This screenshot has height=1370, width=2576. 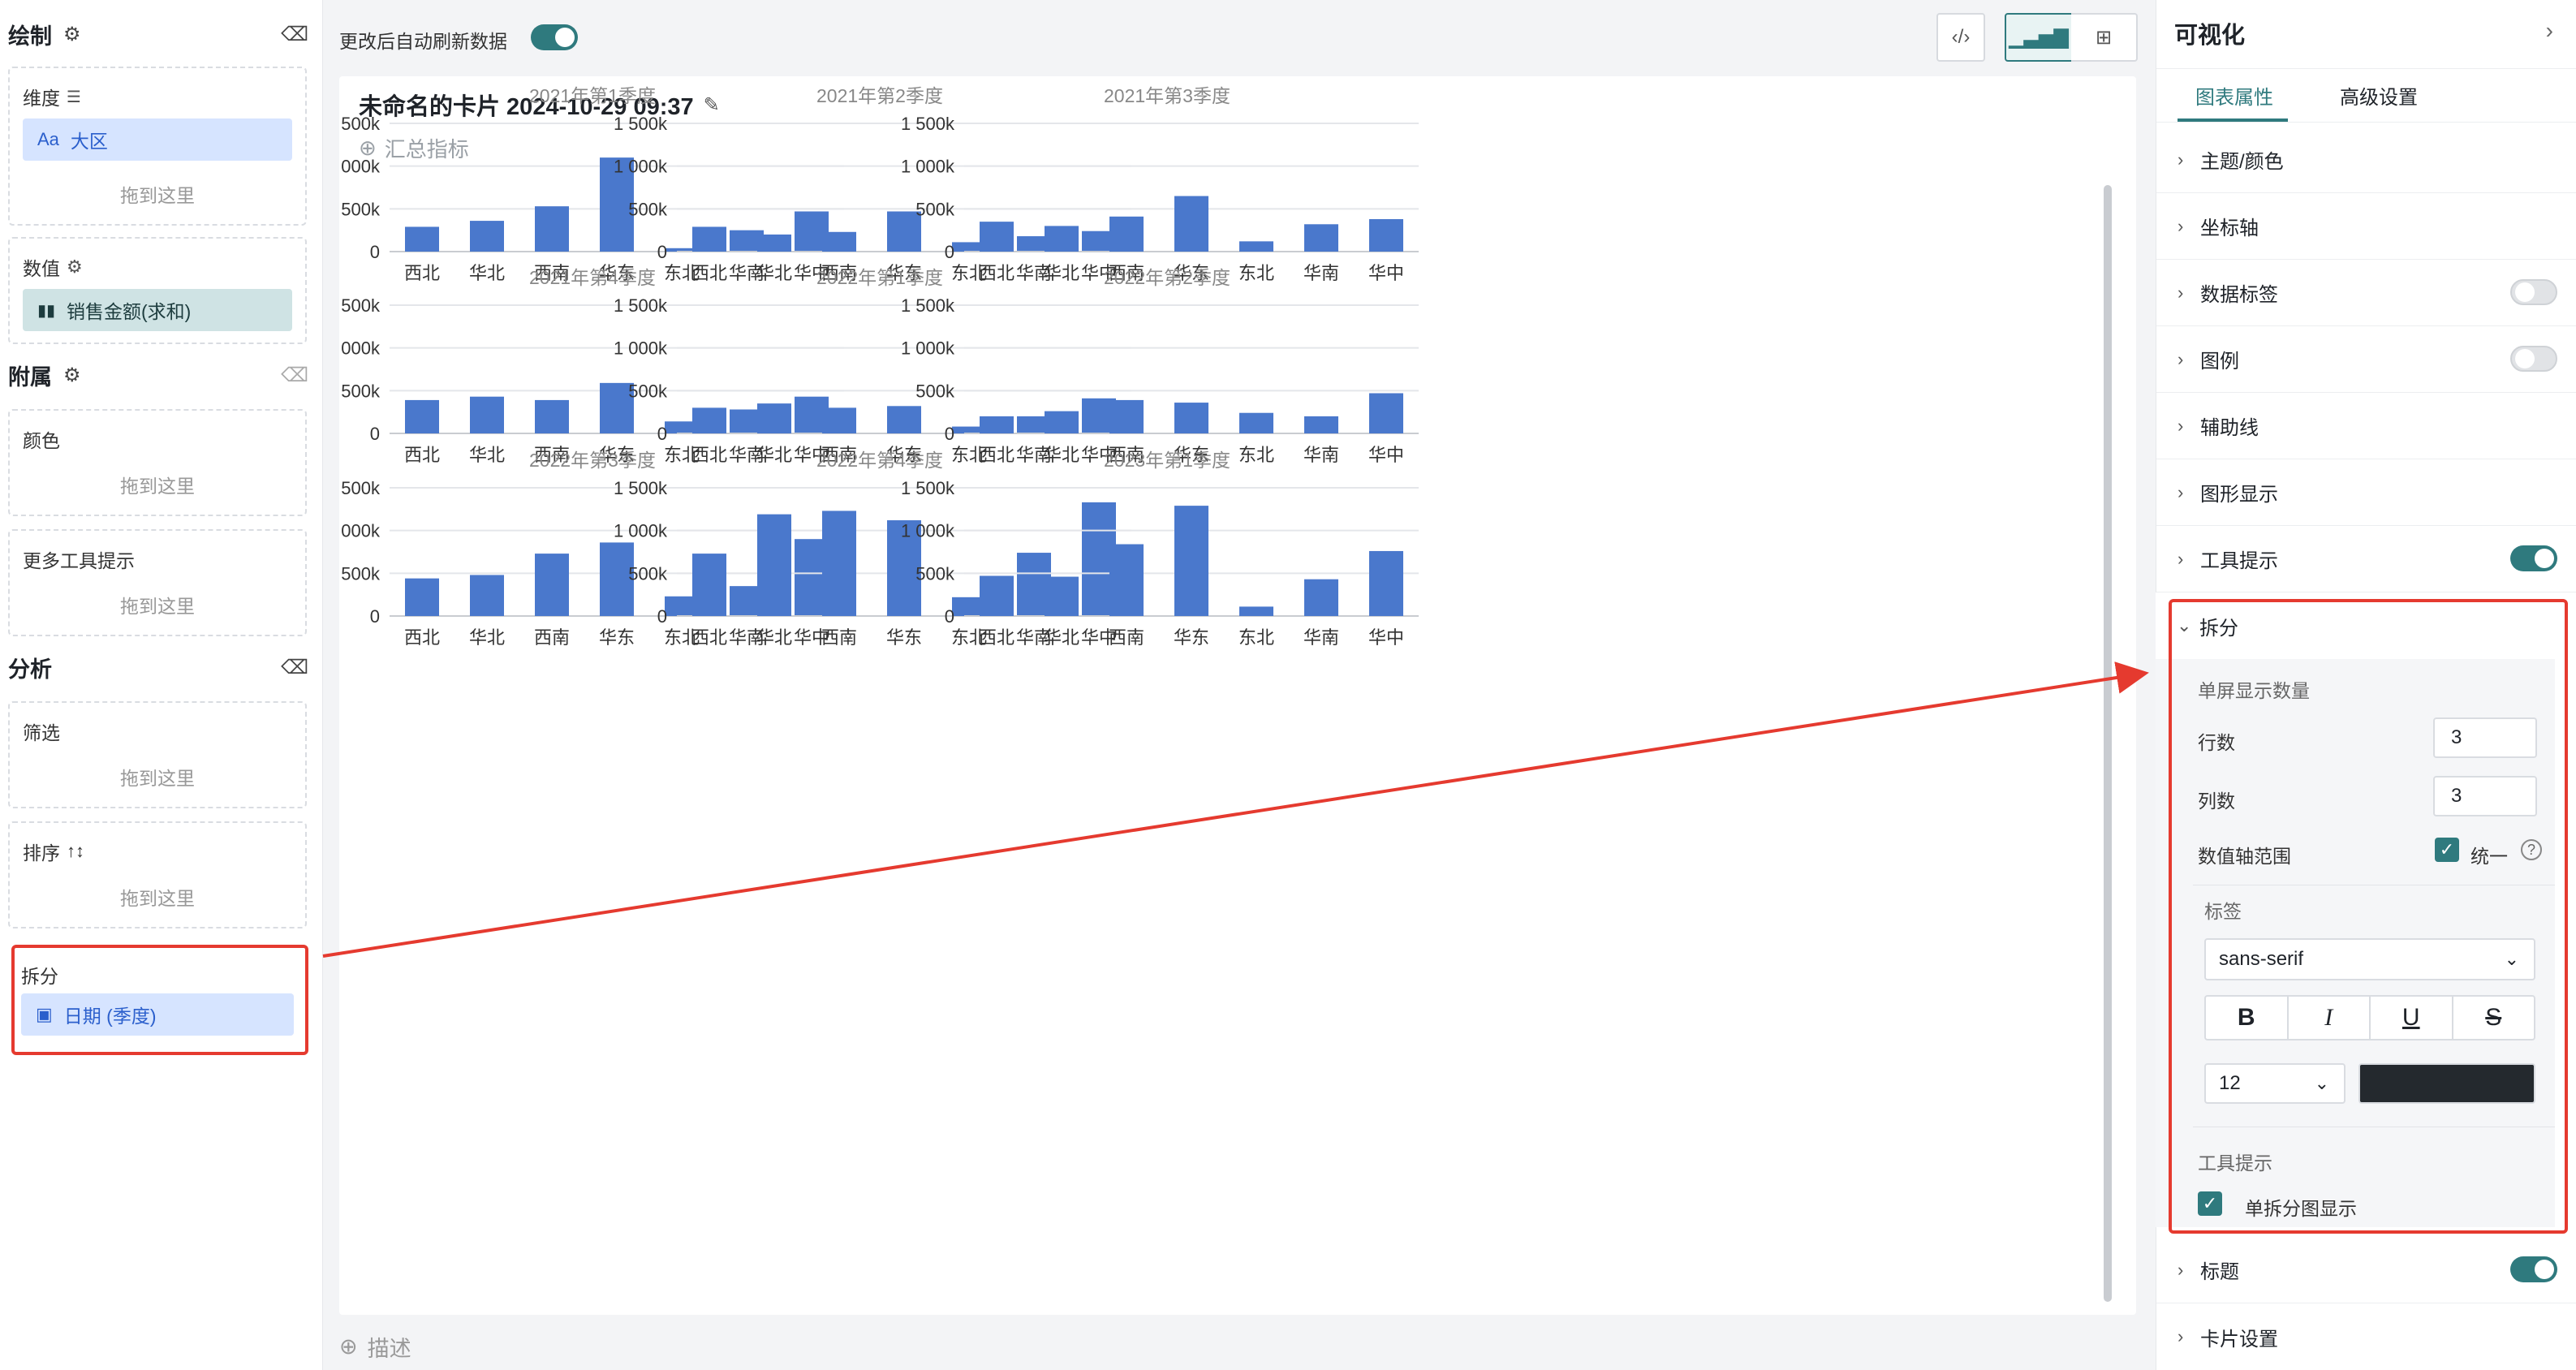 What do you see at coordinates (2534, 359) in the screenshot?
I see `legend-toggle` at bounding box center [2534, 359].